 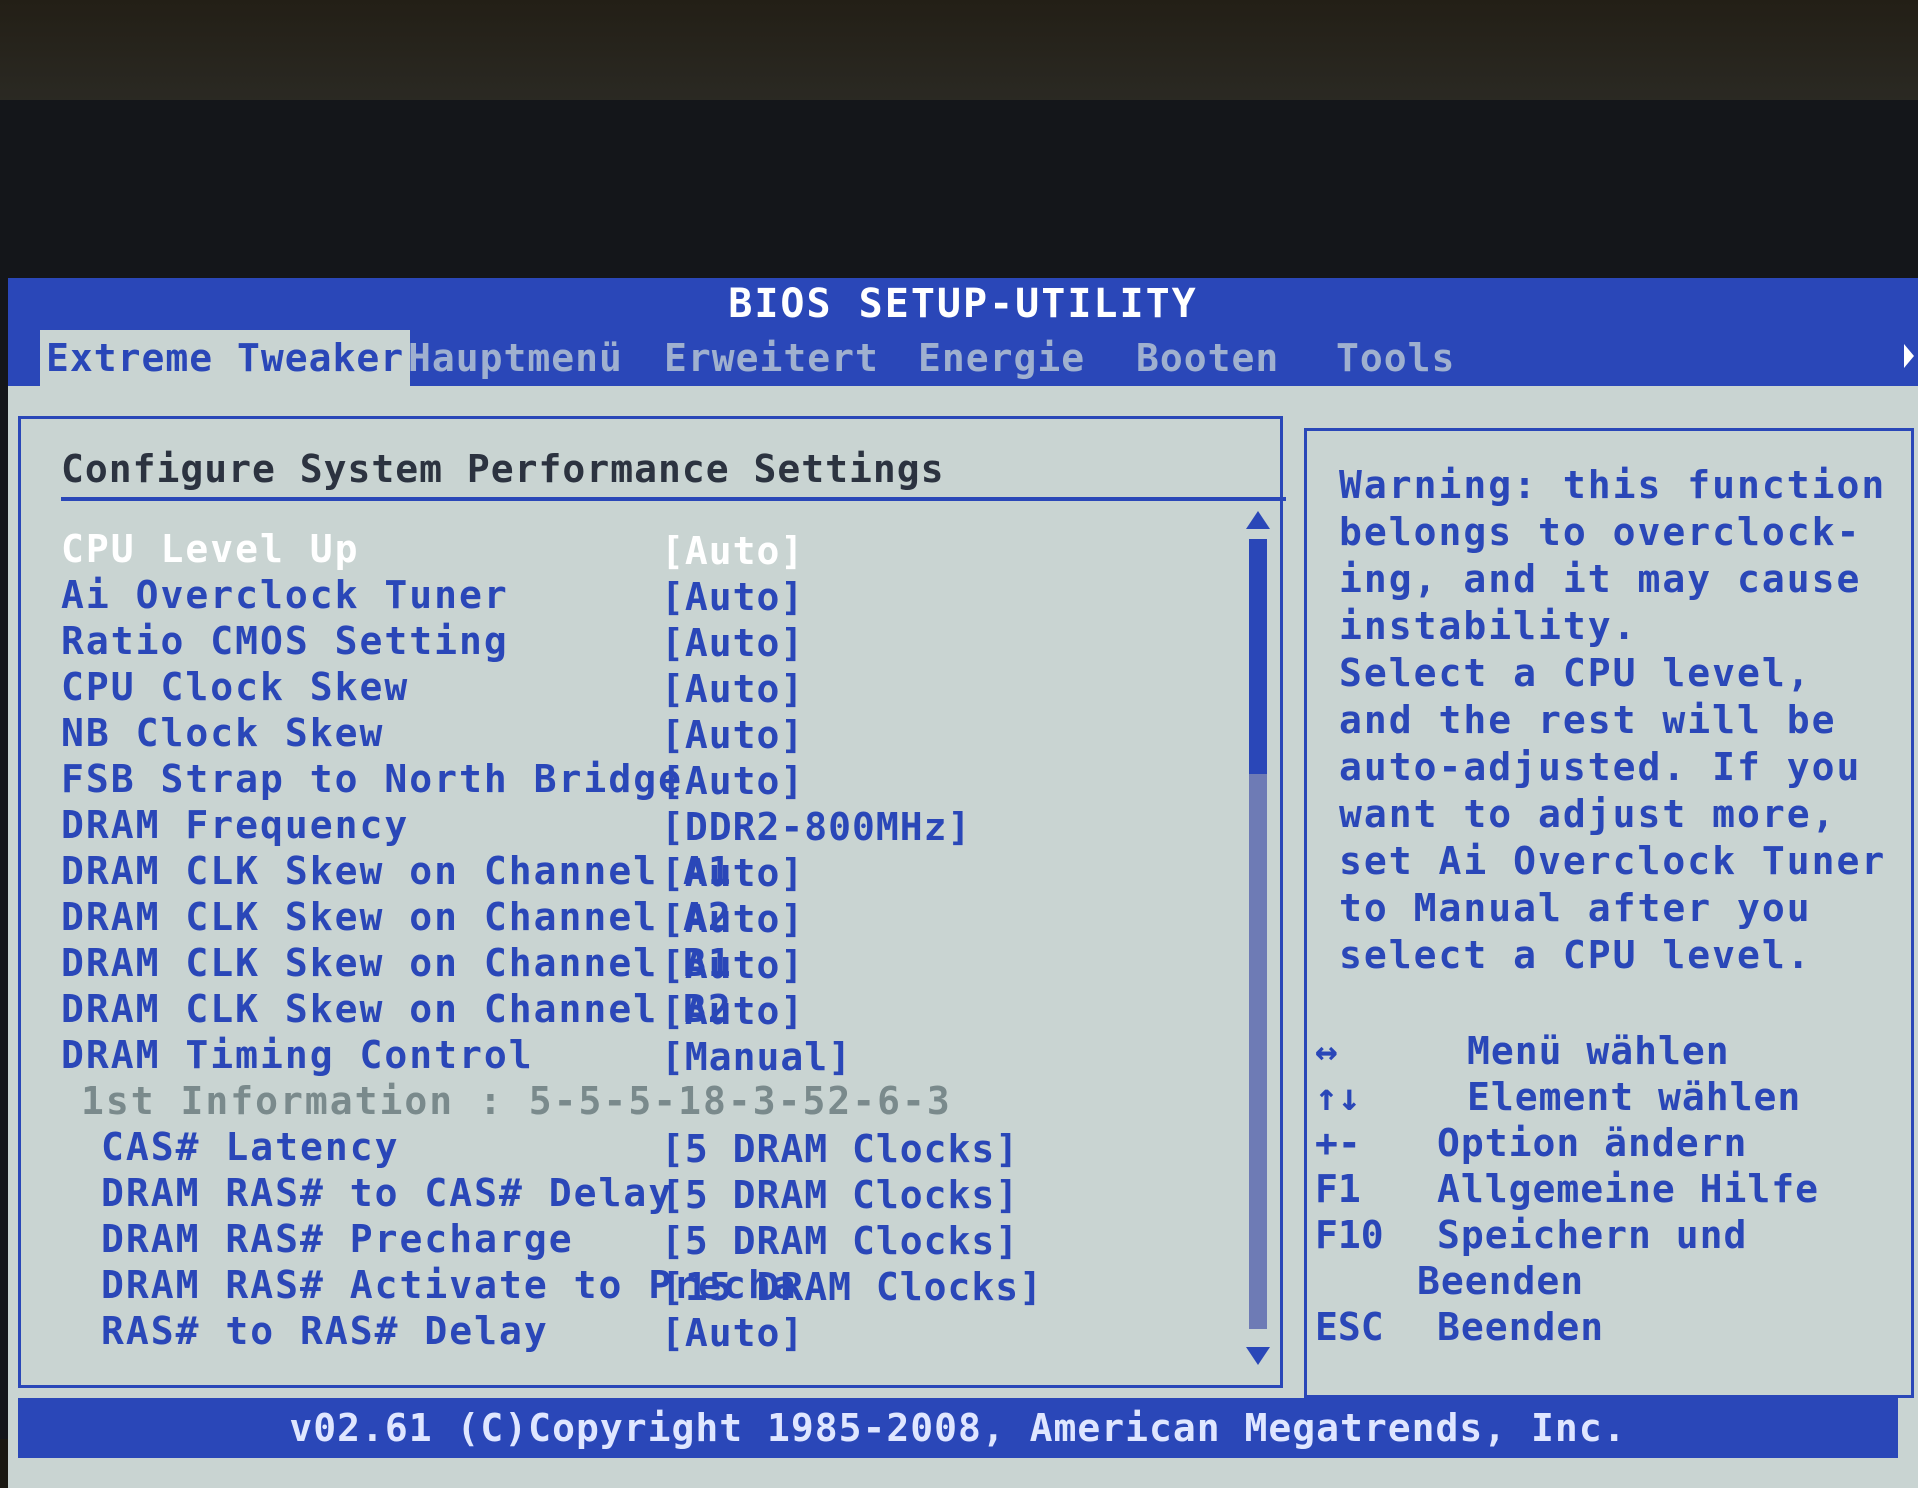 What do you see at coordinates (963, 304) in the screenshot?
I see `bios-title: BIOS SETUP-UTILITY` at bounding box center [963, 304].